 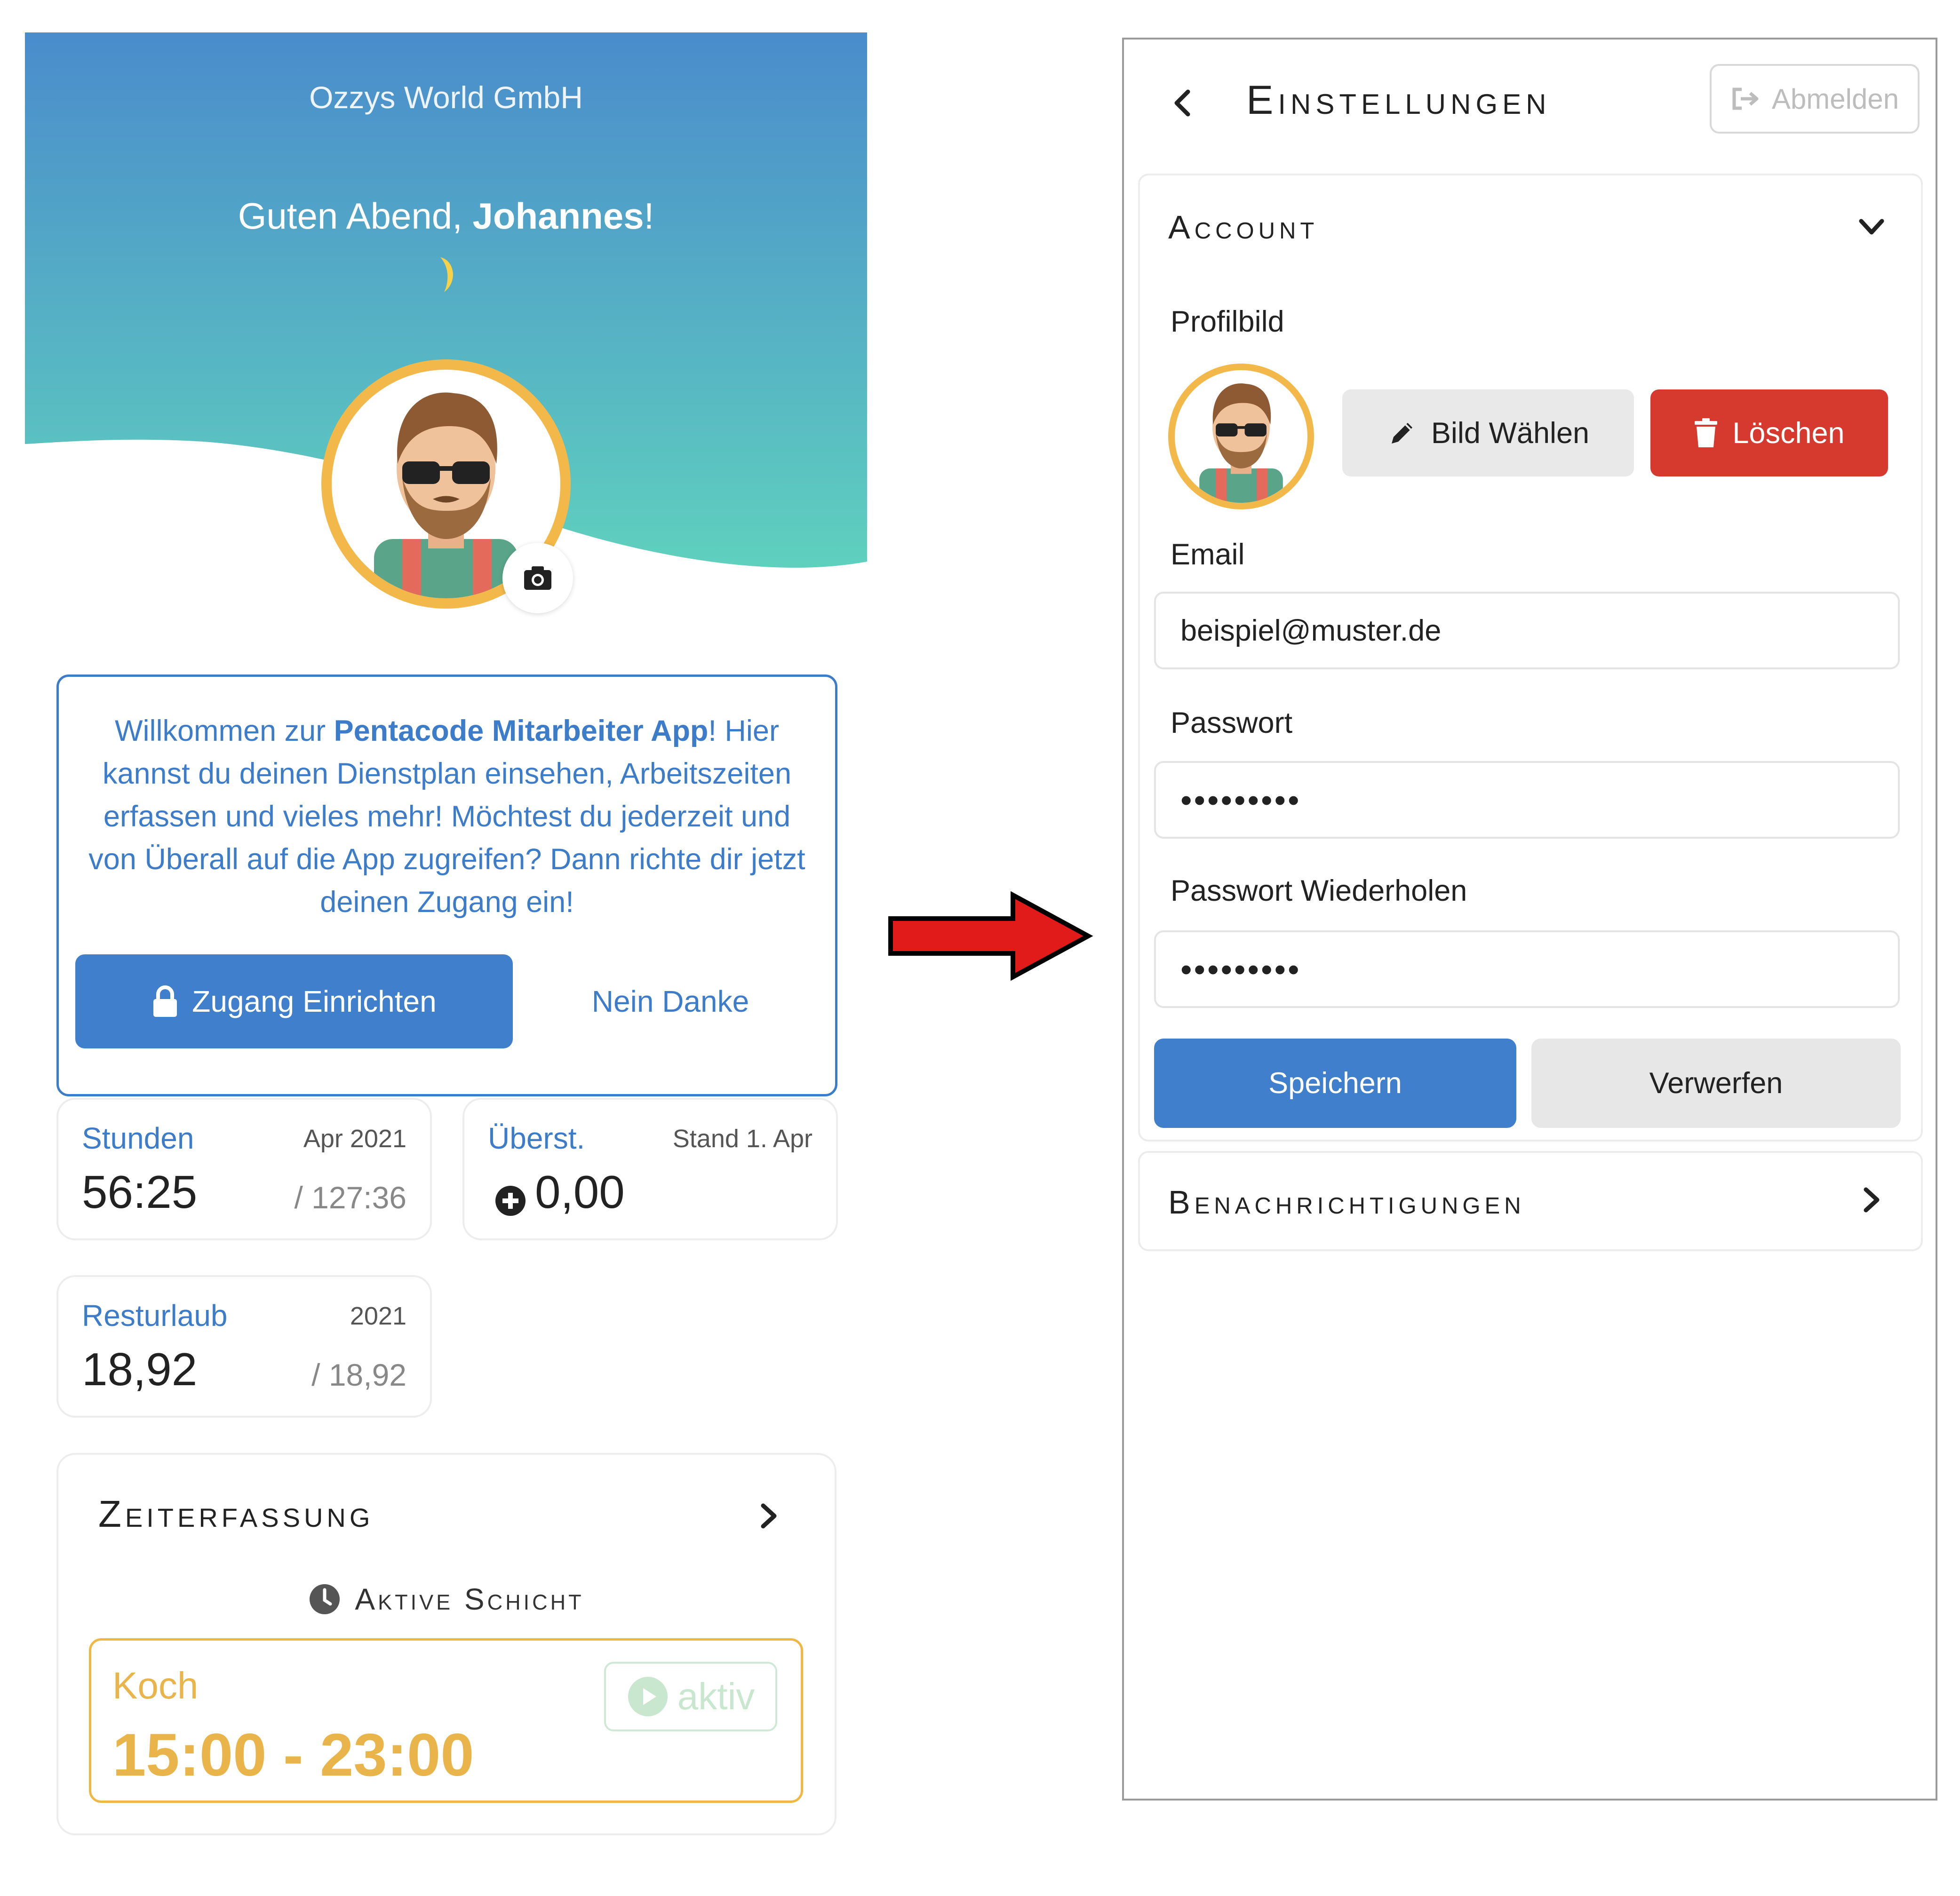 What do you see at coordinates (350, 1198) in the screenshot?
I see `hours-total: / 127:36` at bounding box center [350, 1198].